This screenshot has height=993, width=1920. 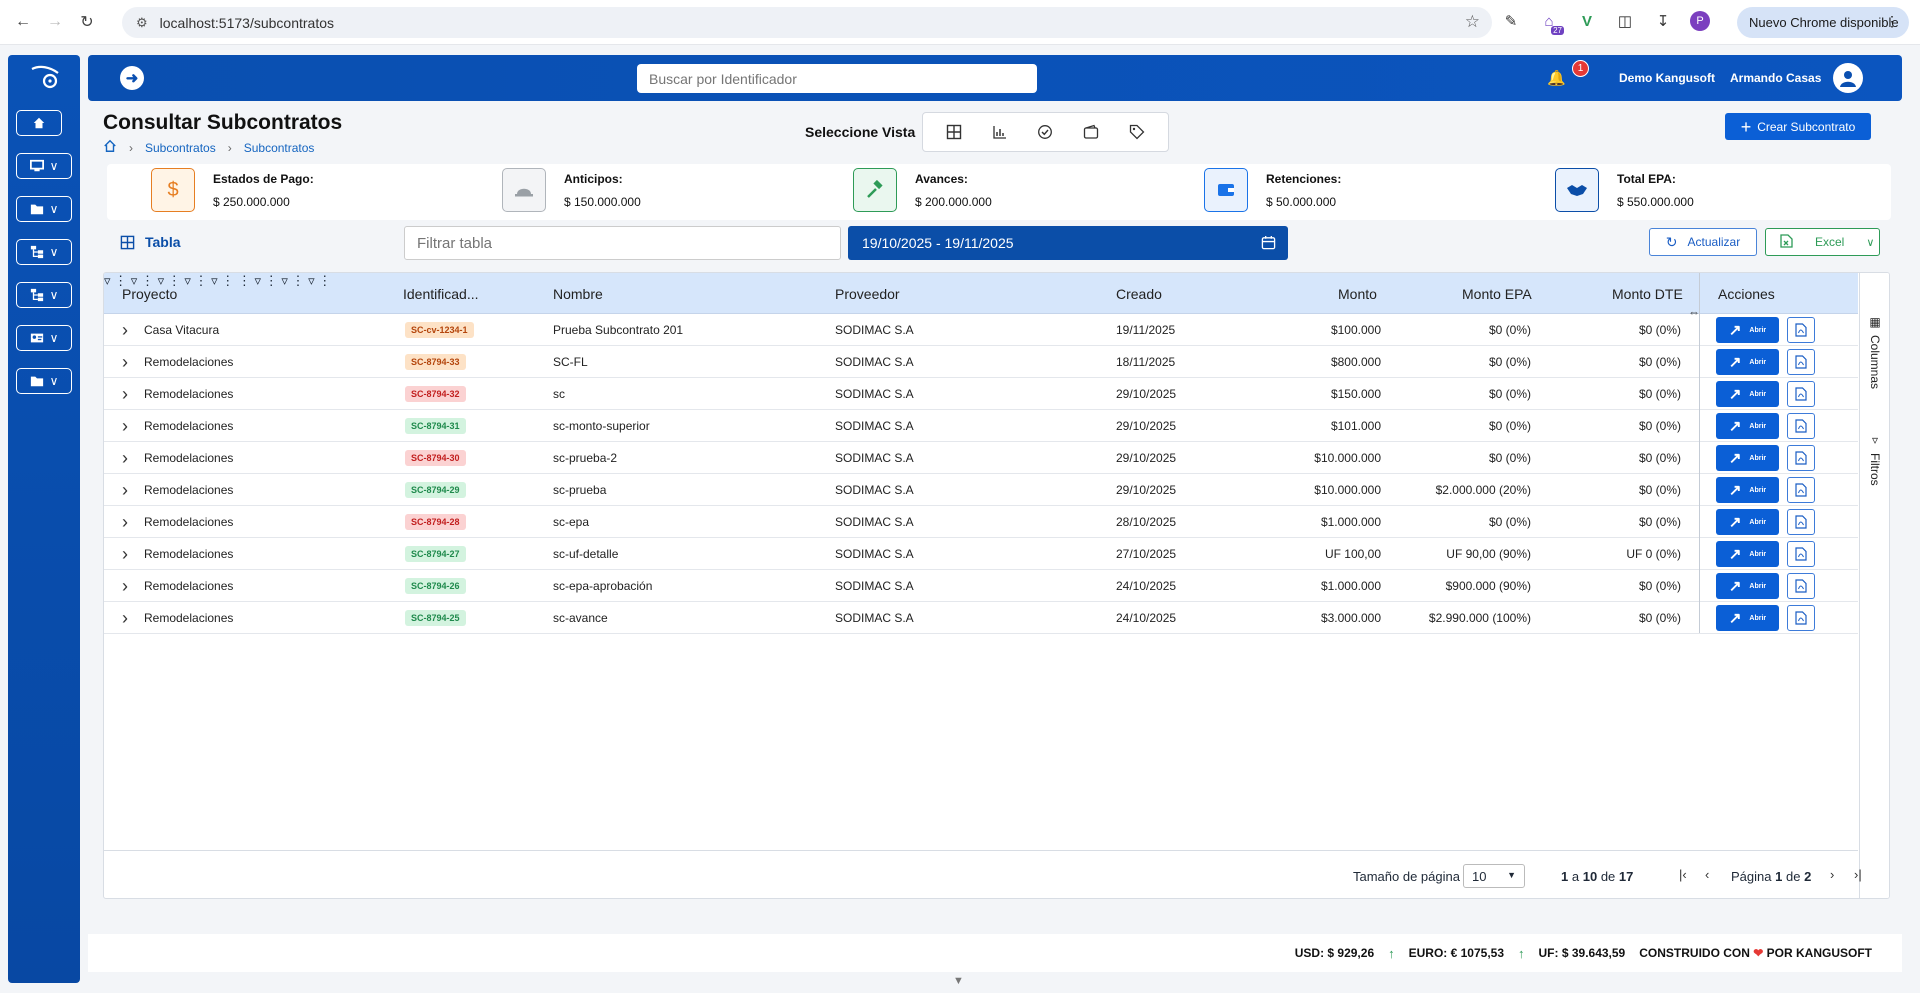 I want to click on sidebar-documents-menu: ∨, so click(x=44, y=381).